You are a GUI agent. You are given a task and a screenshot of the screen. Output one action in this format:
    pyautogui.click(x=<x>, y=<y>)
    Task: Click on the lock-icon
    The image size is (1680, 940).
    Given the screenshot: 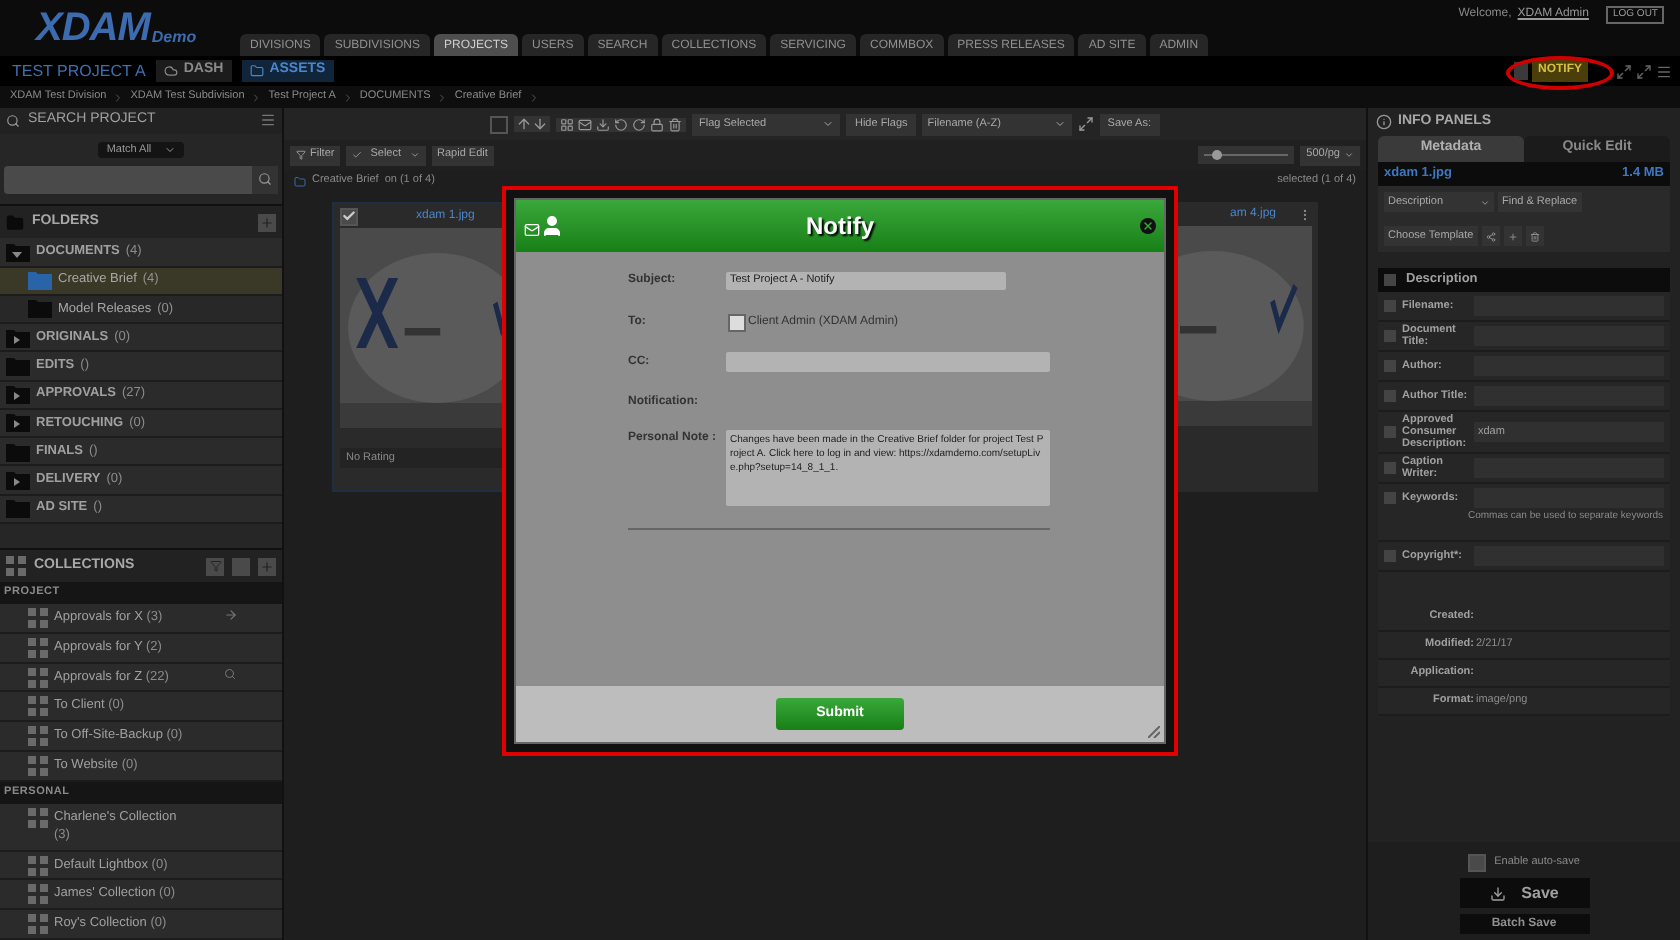 What is the action you would take?
    pyautogui.click(x=657, y=124)
    